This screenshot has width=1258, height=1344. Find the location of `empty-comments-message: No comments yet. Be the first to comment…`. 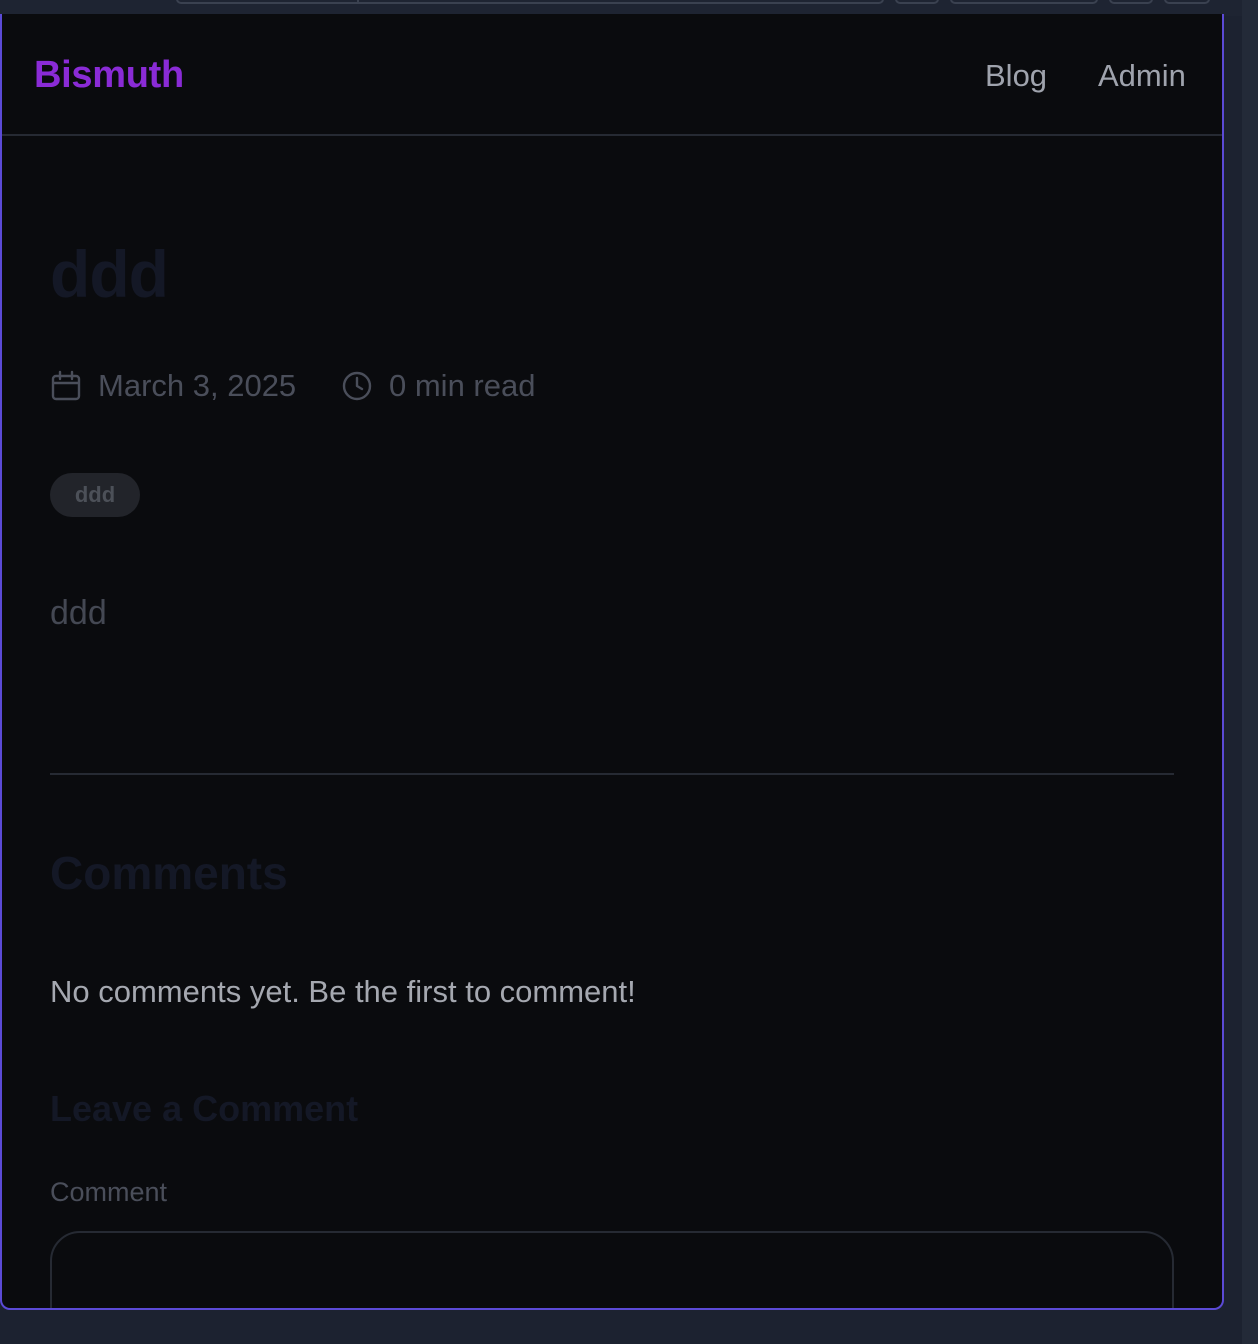

empty-comments-message: No comments yet. Be the first to comment… is located at coordinates (343, 991).